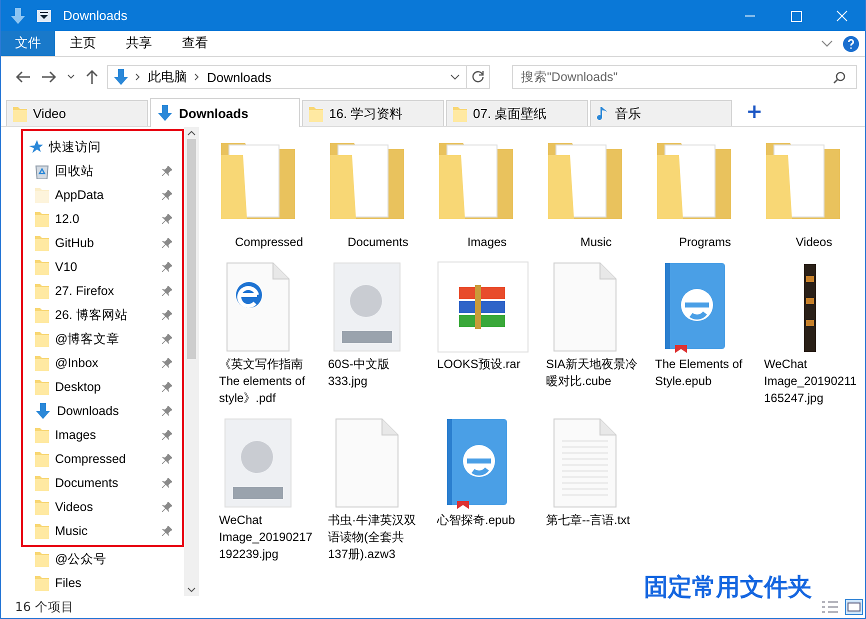 This screenshot has height=619, width=866. I want to click on file-name: LOOKS预设.rar, so click(483, 364).